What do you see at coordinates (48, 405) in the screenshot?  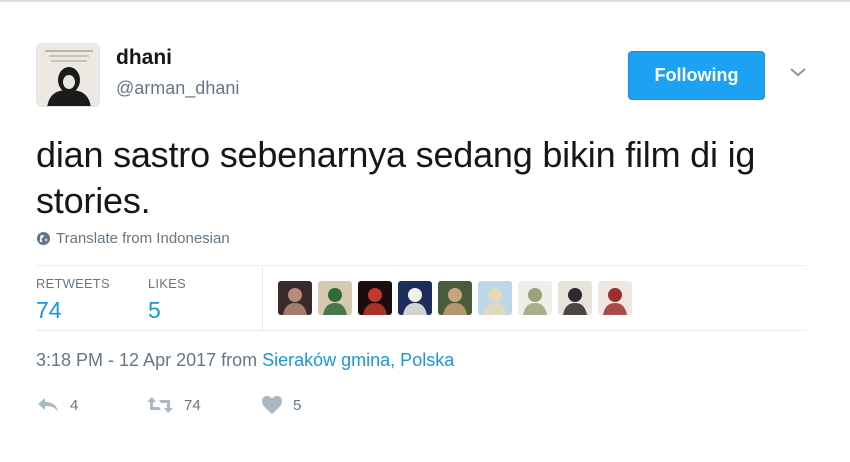 I see `reply-icon` at bounding box center [48, 405].